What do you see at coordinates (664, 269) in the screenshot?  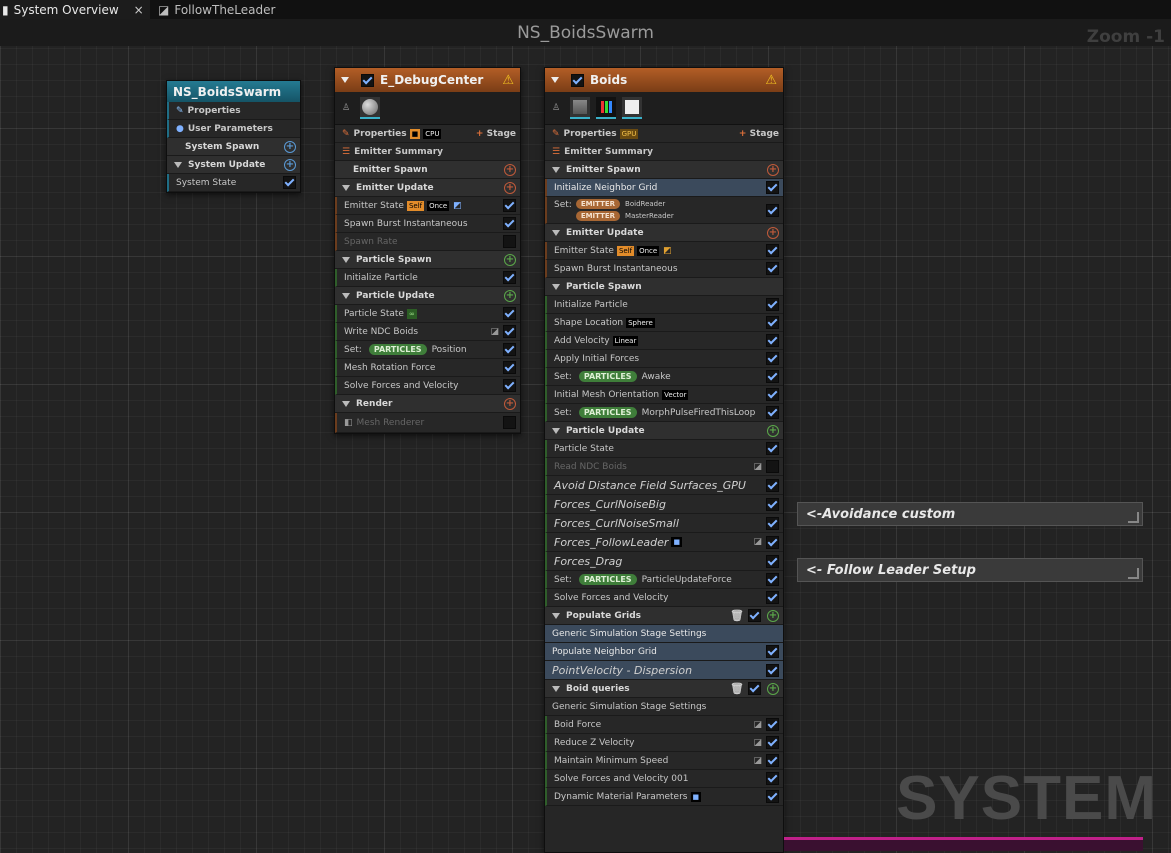 I see `module-spawn-burst: Spawn Burst Instantaneous` at bounding box center [664, 269].